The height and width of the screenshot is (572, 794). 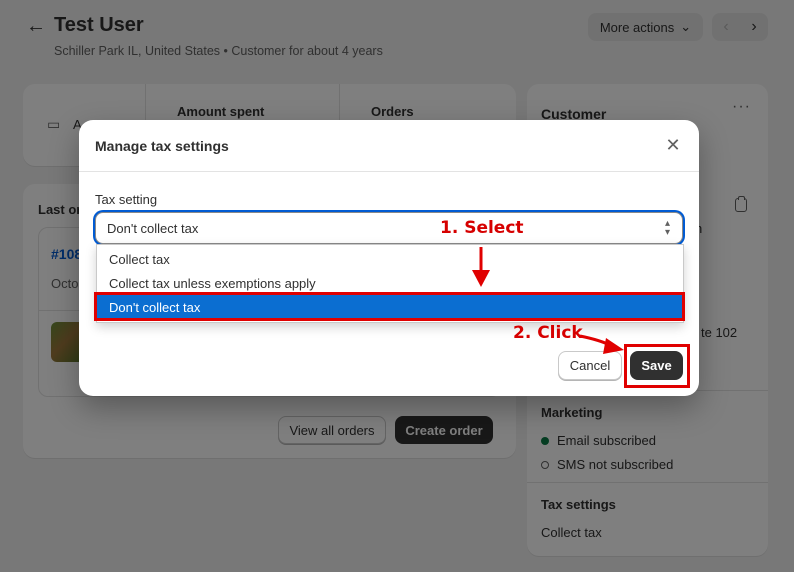 What do you see at coordinates (601, 344) in the screenshot?
I see `arrow-right-icon` at bounding box center [601, 344].